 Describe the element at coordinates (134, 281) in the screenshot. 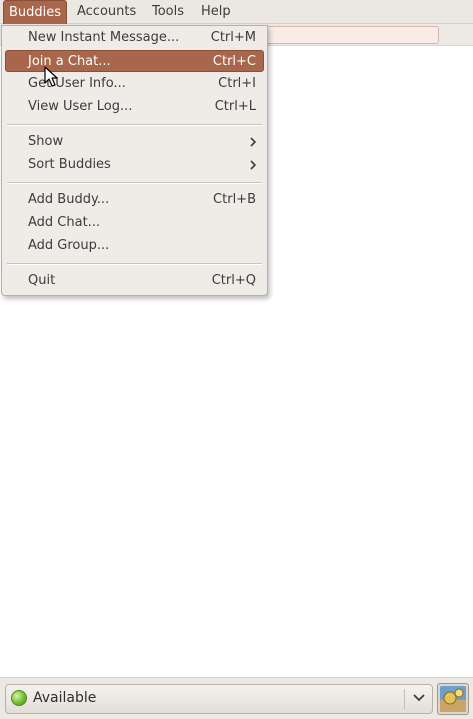

I see `menu-item-quit: Quit Ctrl+Q` at that location.